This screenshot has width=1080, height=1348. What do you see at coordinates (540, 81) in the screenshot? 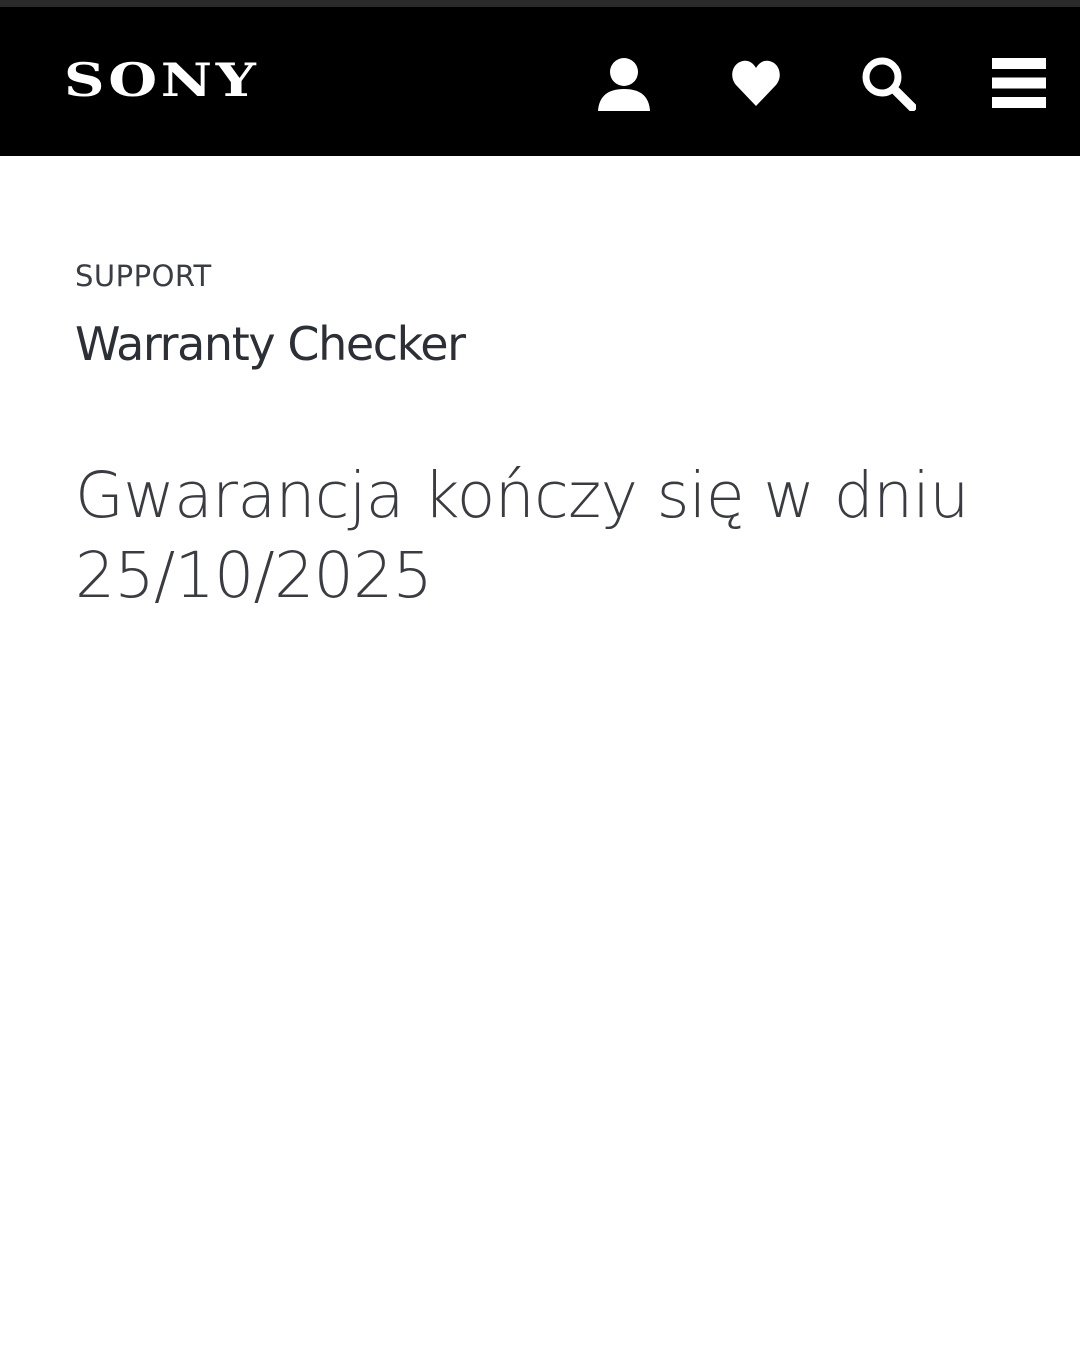
I see `site-header: SONY` at bounding box center [540, 81].